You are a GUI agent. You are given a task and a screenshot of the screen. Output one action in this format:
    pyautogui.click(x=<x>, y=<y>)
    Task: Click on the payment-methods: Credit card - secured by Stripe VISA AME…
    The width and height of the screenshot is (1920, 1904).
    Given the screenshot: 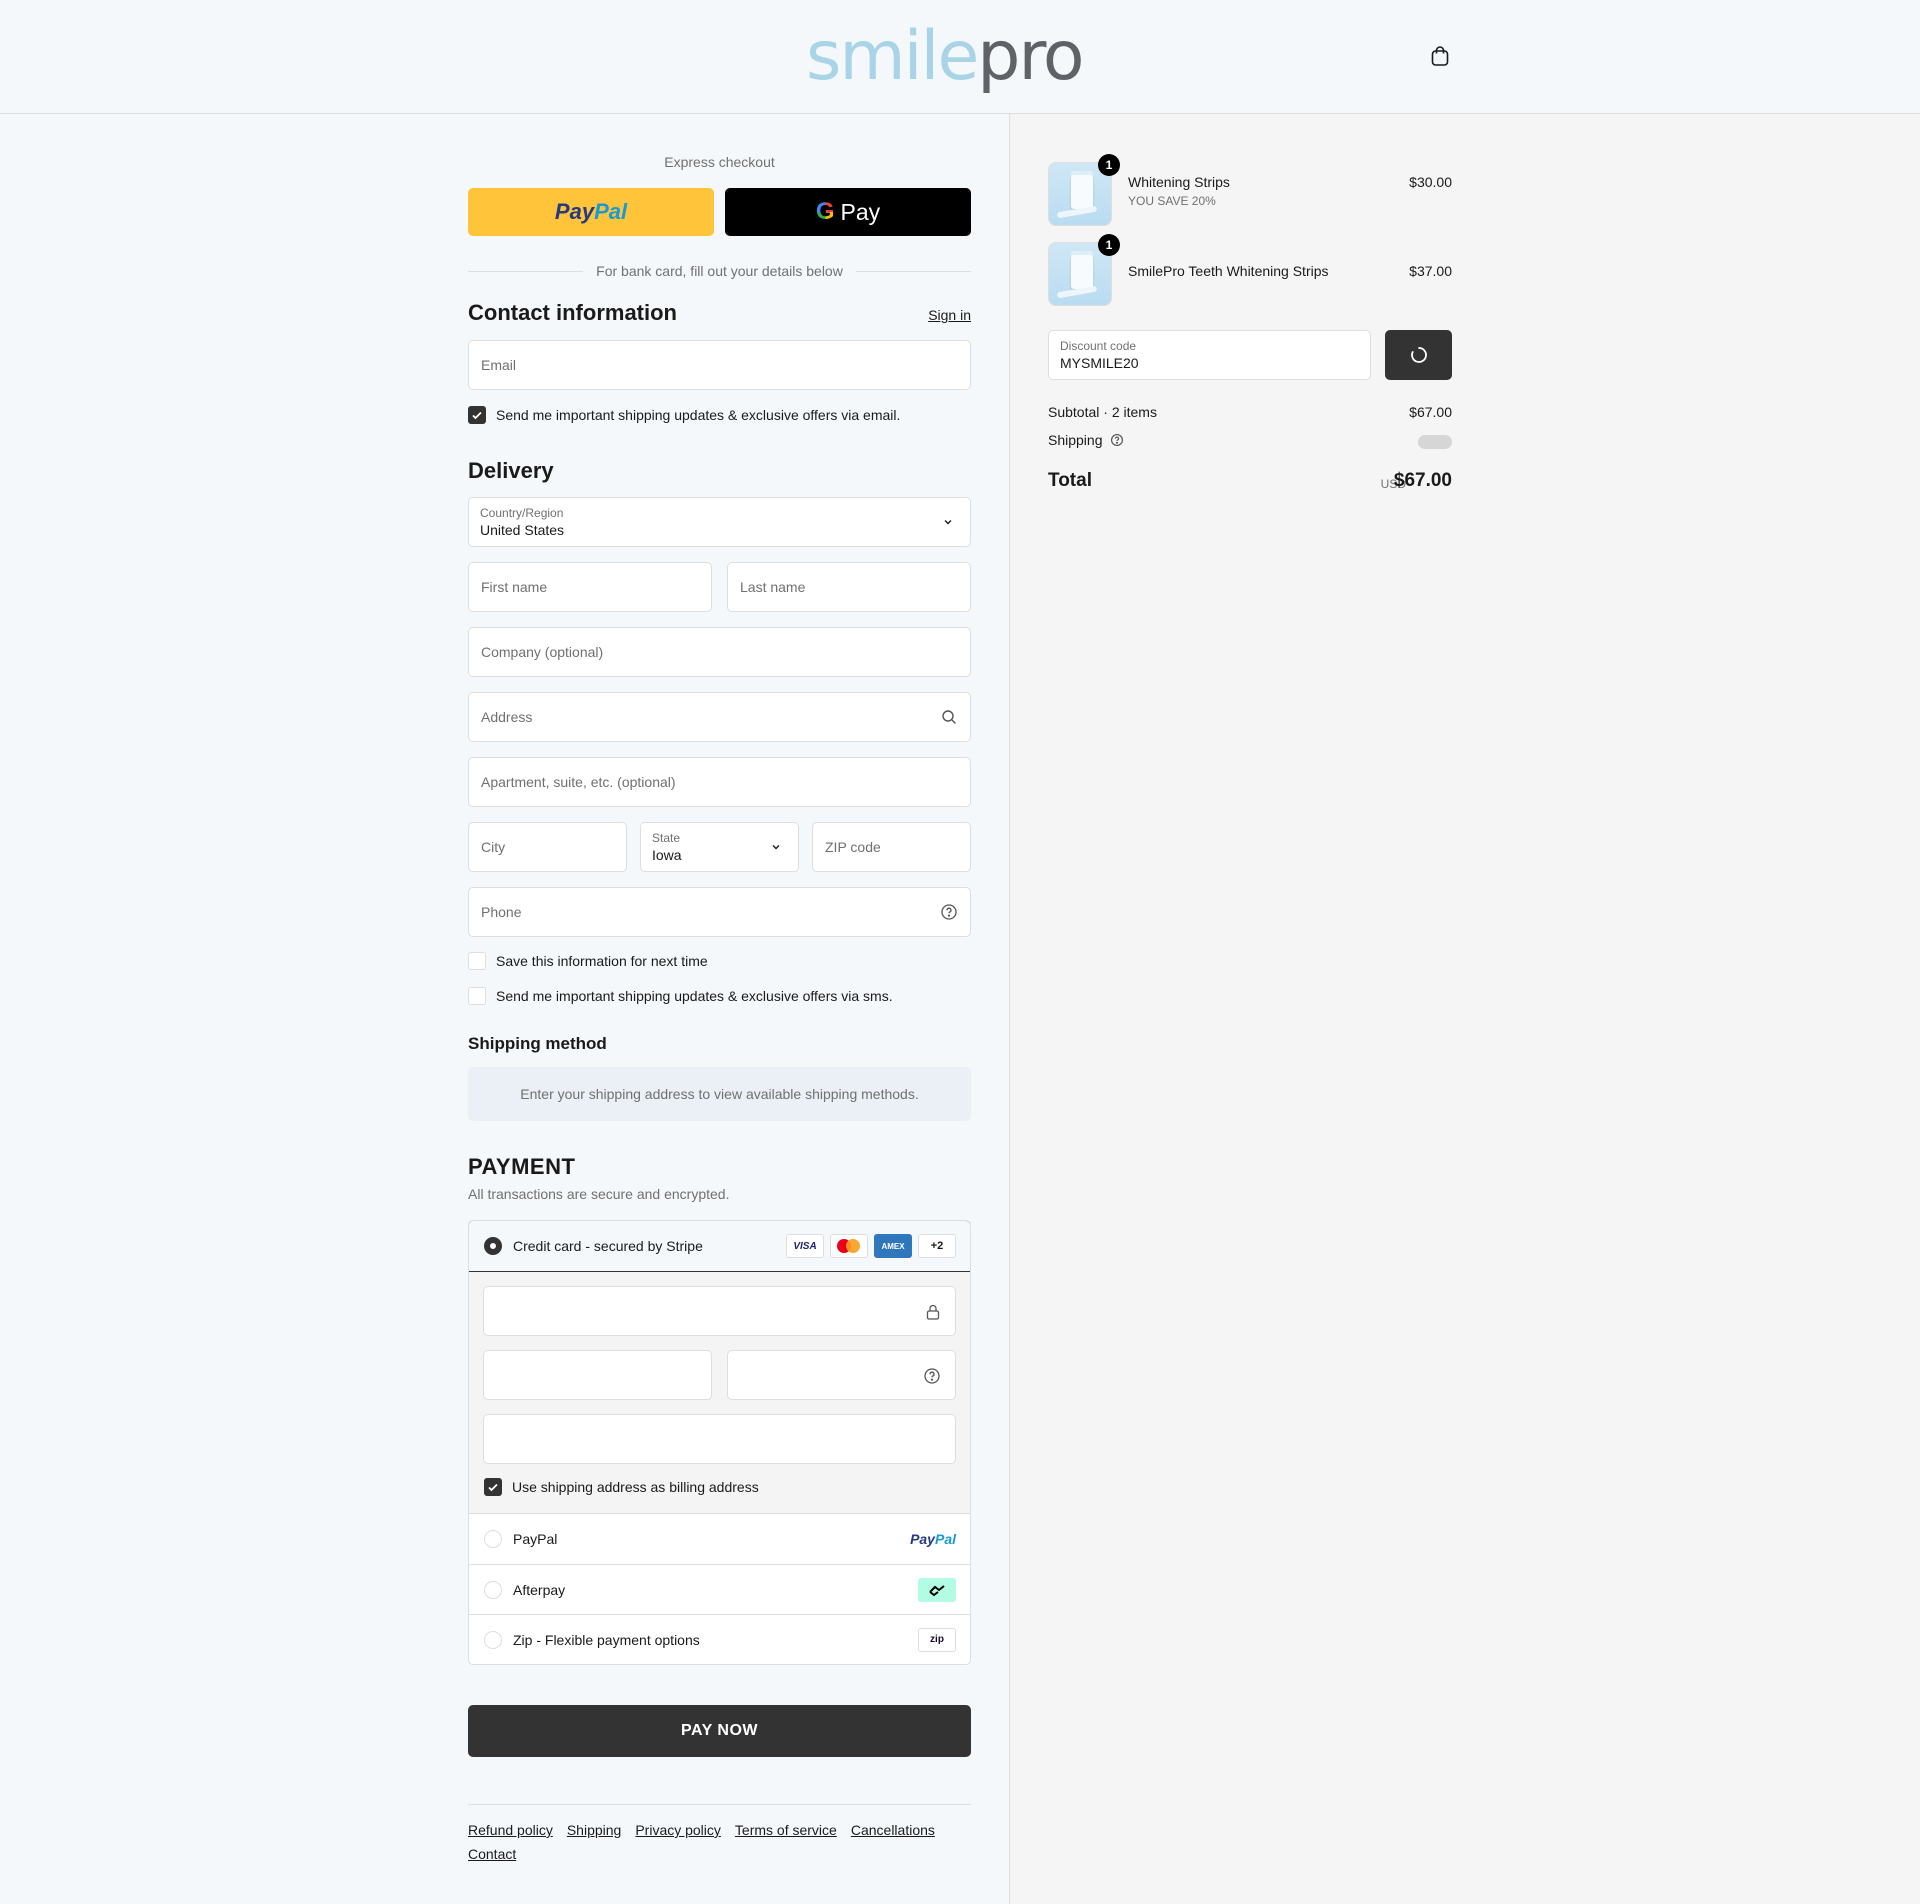 What is the action you would take?
    pyautogui.click(x=719, y=1442)
    